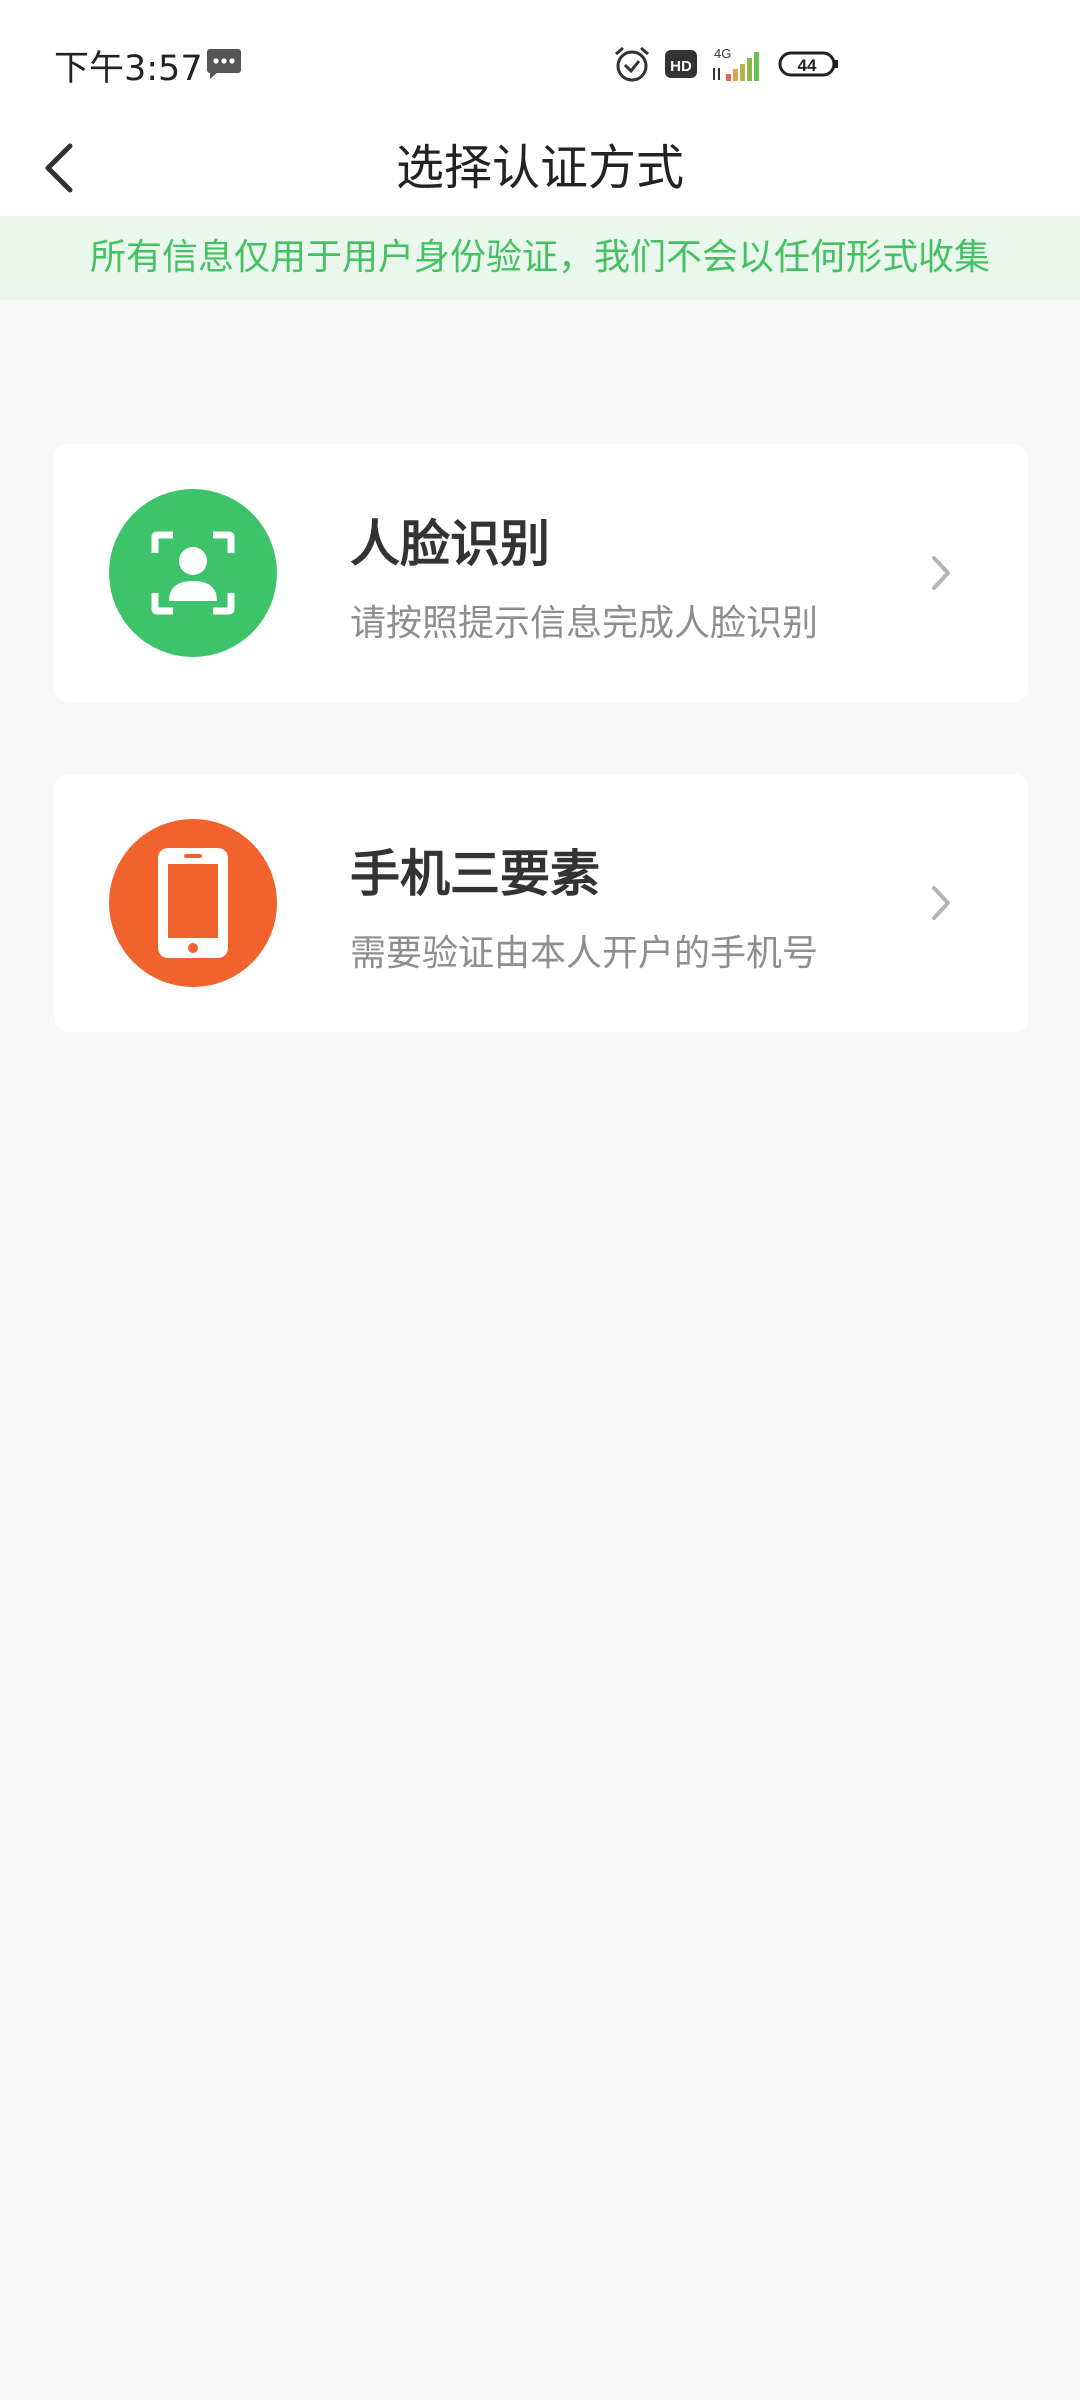 This screenshot has width=1080, height=2400. I want to click on option-subtitle: 需要验证由本人开户的手机号, so click(584, 953).